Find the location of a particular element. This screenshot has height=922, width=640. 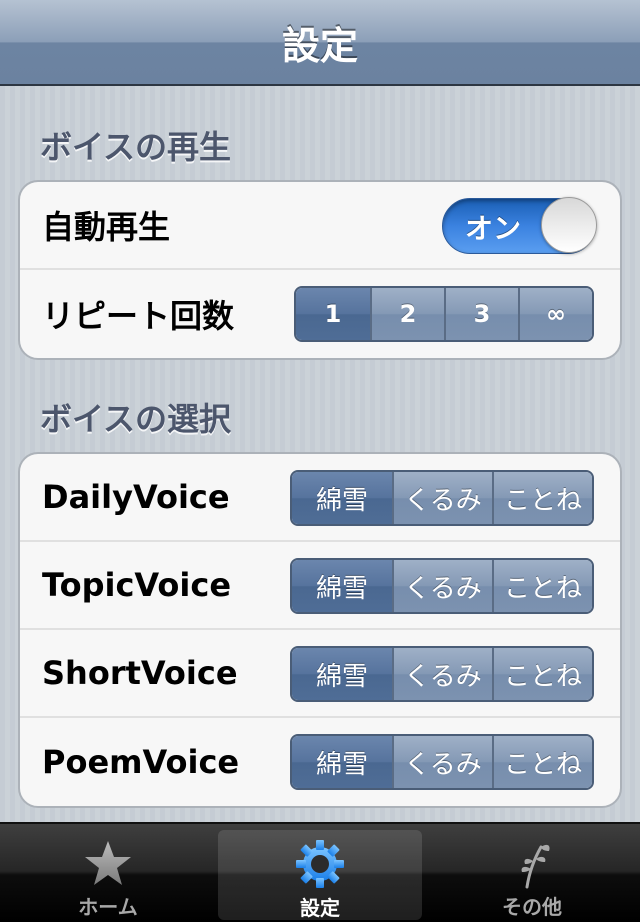

voice-row-daily: DailyVoice 綿雪 くるみ ことね is located at coordinates (320, 498).